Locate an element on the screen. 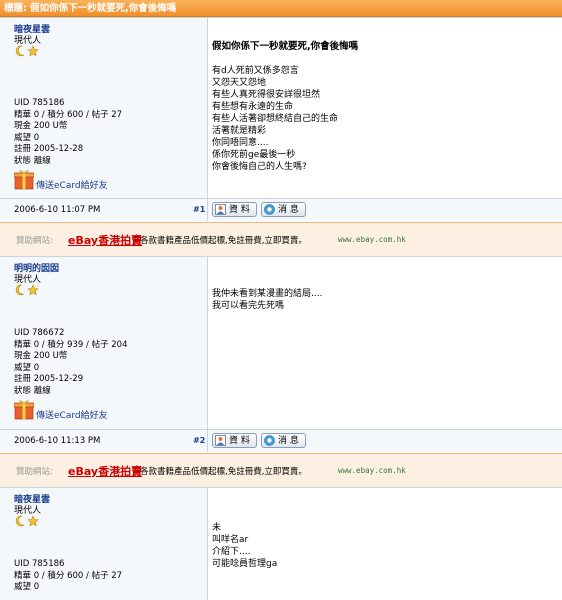  post-2-footer: 2006-6-10 11:13 PM #2 資 料 消 息 is located at coordinates (281, 440).